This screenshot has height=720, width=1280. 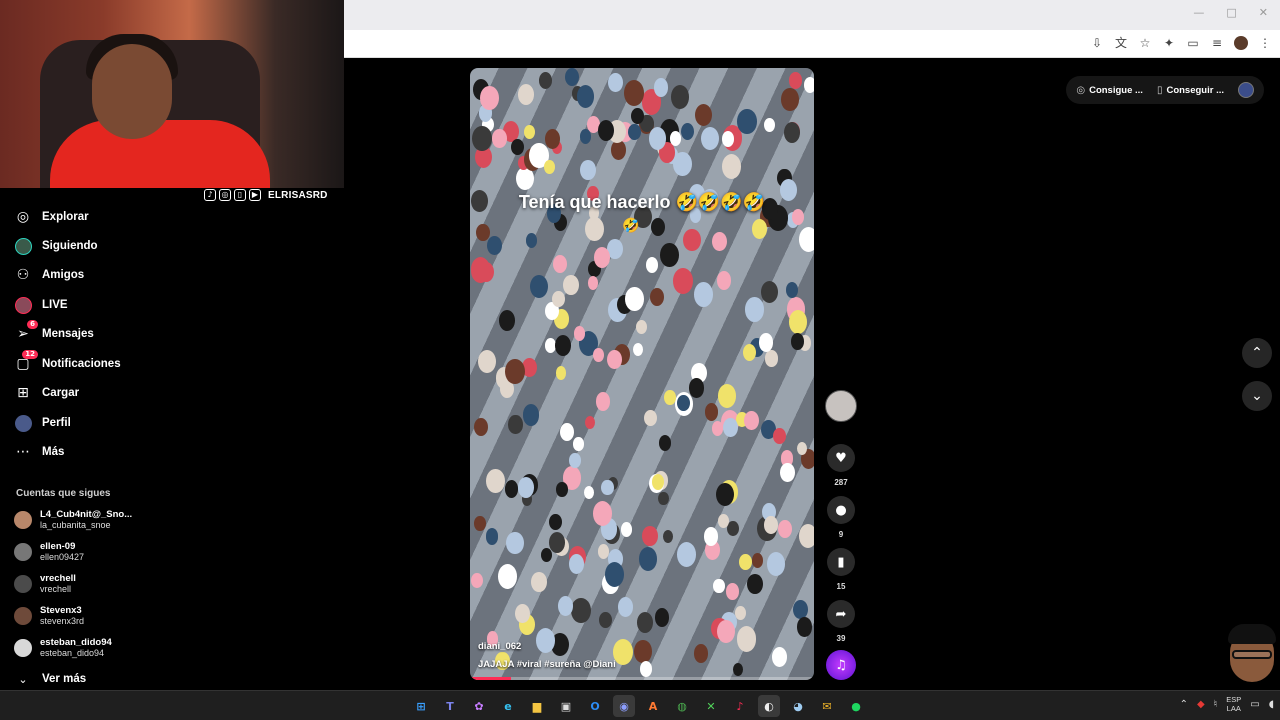 I want to click on close-window-button: ✕, so click(x=1263, y=12).